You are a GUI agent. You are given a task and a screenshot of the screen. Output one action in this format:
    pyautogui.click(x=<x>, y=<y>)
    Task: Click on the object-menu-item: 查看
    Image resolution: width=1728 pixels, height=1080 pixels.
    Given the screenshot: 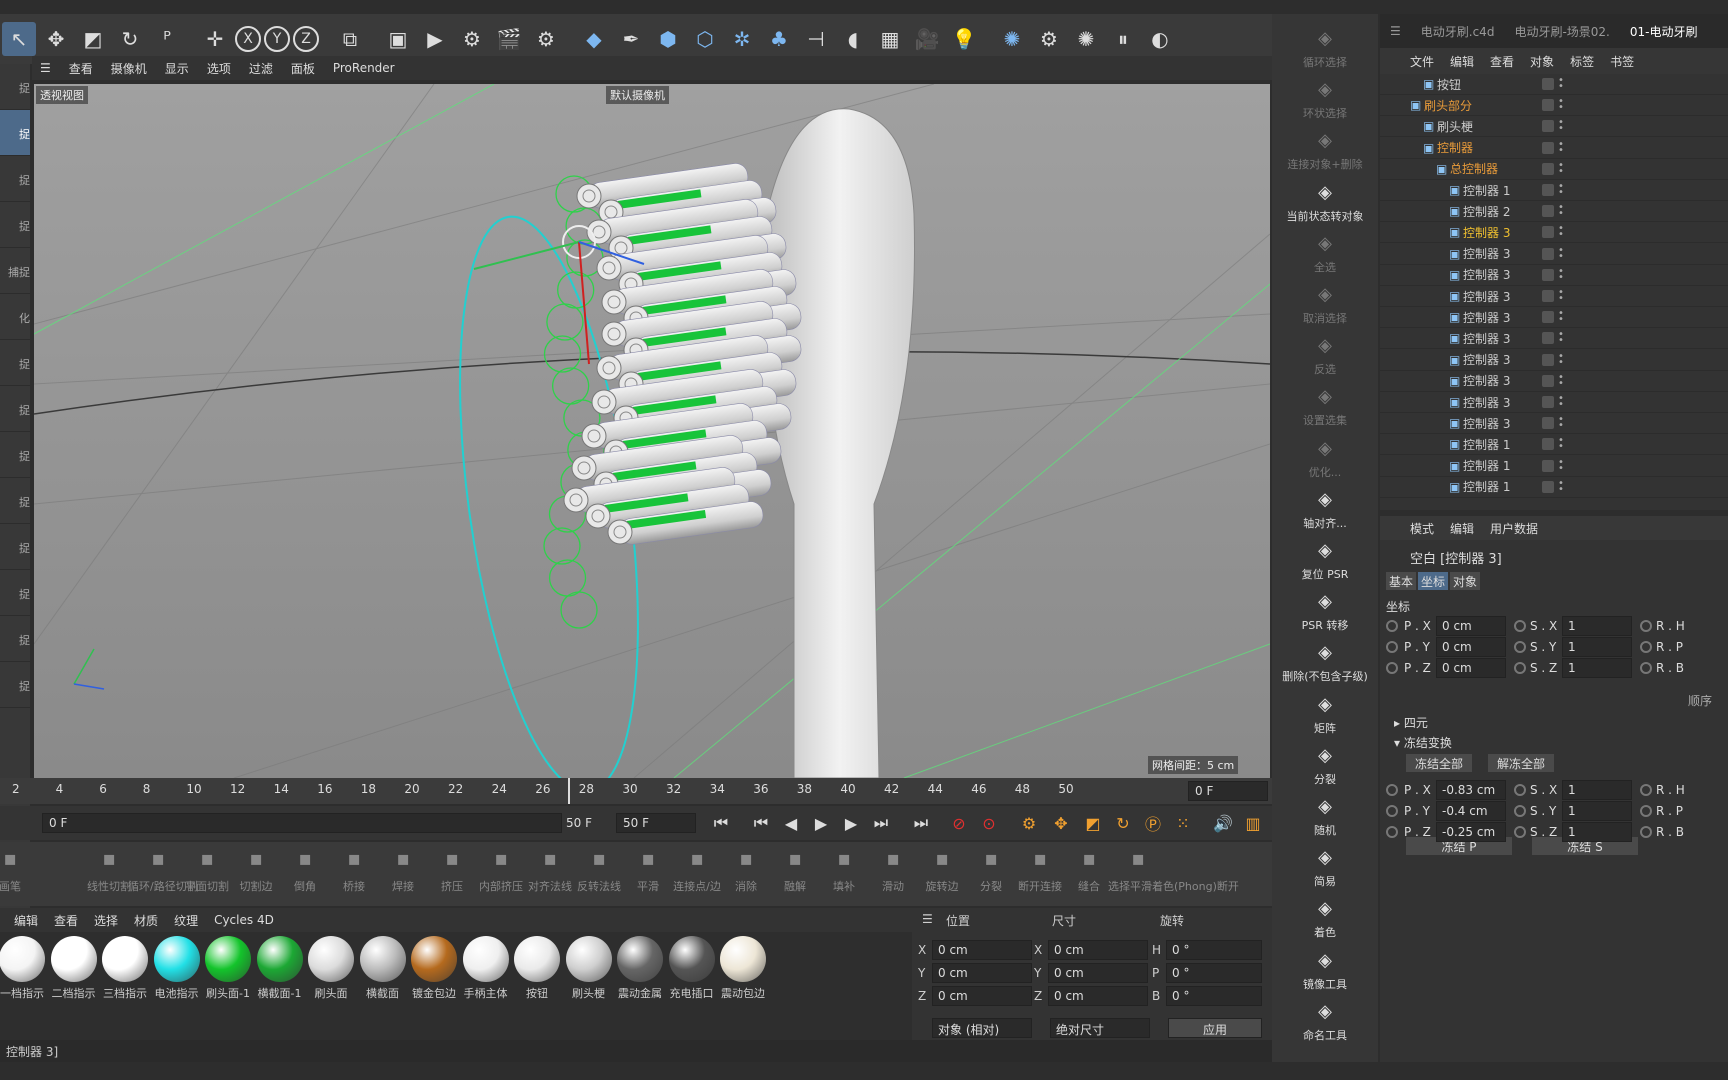 What is the action you would take?
    pyautogui.click(x=1502, y=61)
    